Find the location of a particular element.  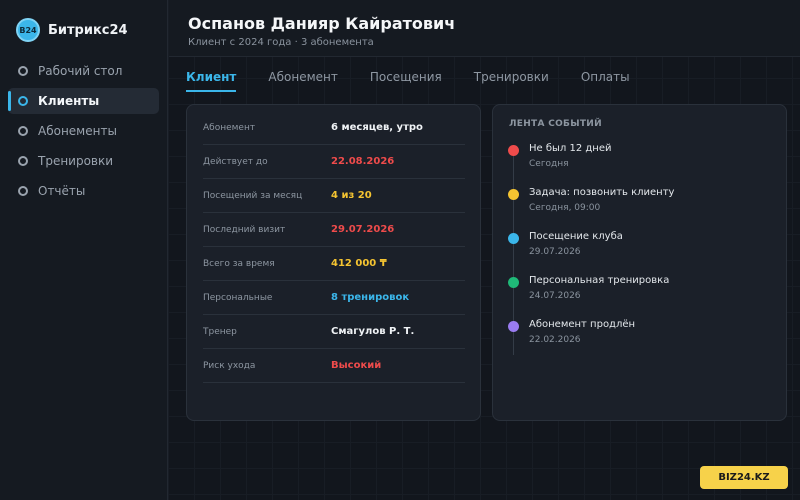

feed-item-text: Не был 12 дней is located at coordinates (570, 148).